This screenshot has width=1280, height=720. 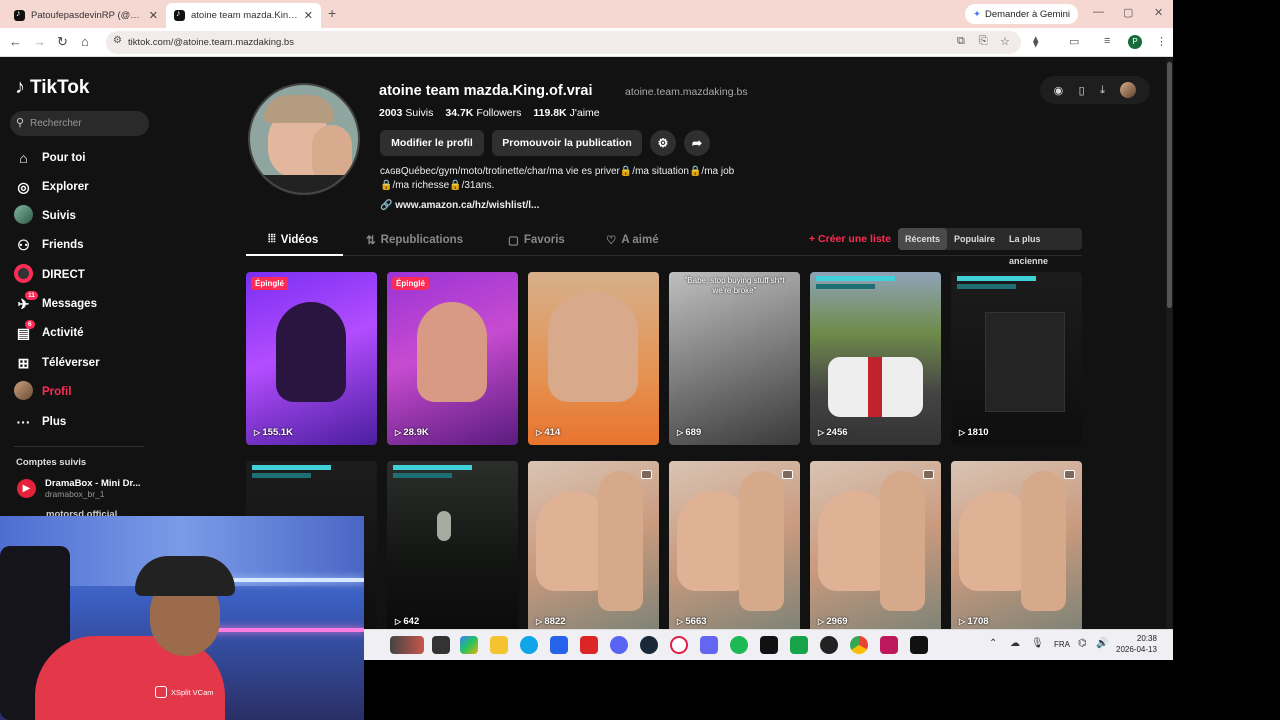 I want to click on edge-icon, so click(x=529, y=645).